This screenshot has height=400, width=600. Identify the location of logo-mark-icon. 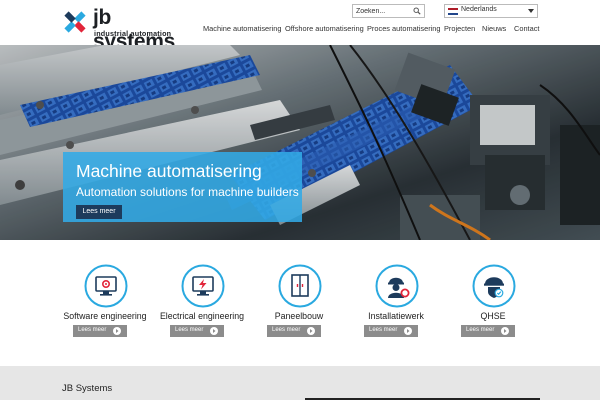
(75, 22).